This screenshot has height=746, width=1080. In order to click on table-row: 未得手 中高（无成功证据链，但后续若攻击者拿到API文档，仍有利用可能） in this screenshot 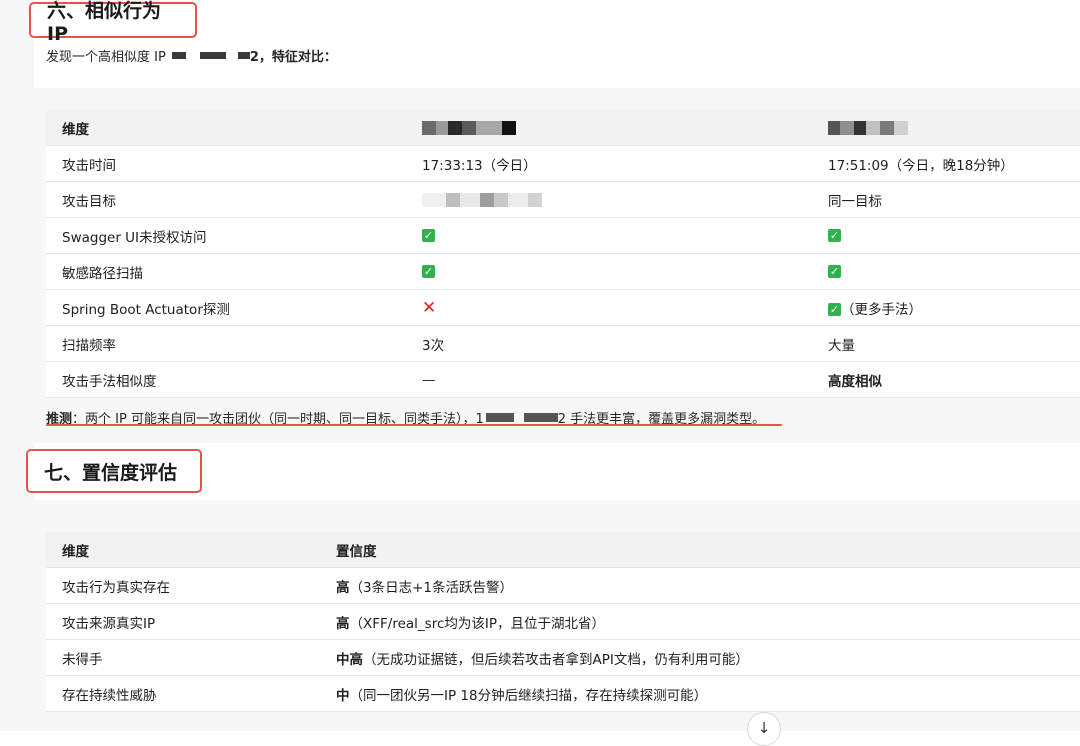, I will do `click(563, 657)`.